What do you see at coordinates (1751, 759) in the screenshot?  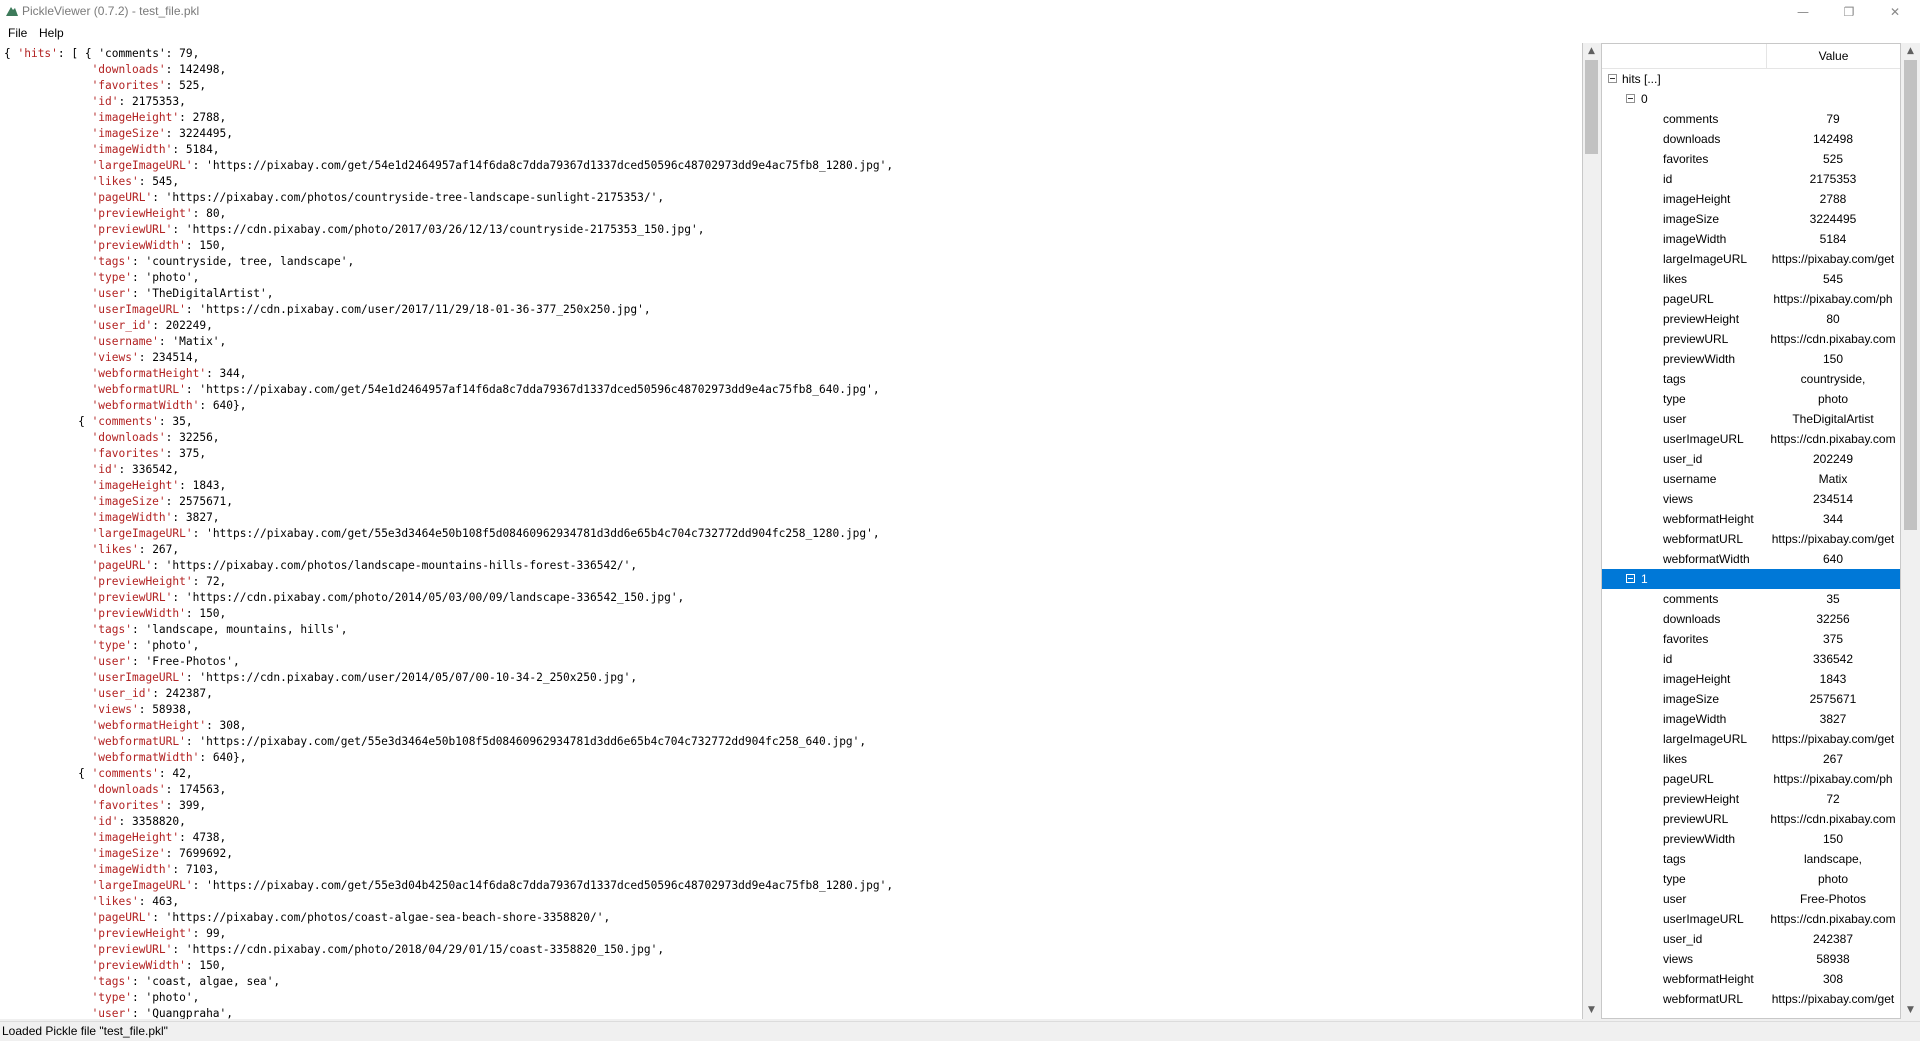 I see `tree-row: likes 267` at bounding box center [1751, 759].